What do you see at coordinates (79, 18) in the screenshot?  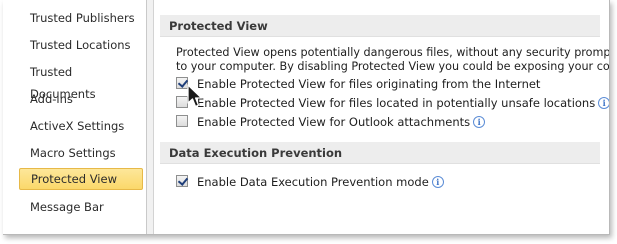 I see `nav-item-trusted-publishers: Trusted Publishers` at bounding box center [79, 18].